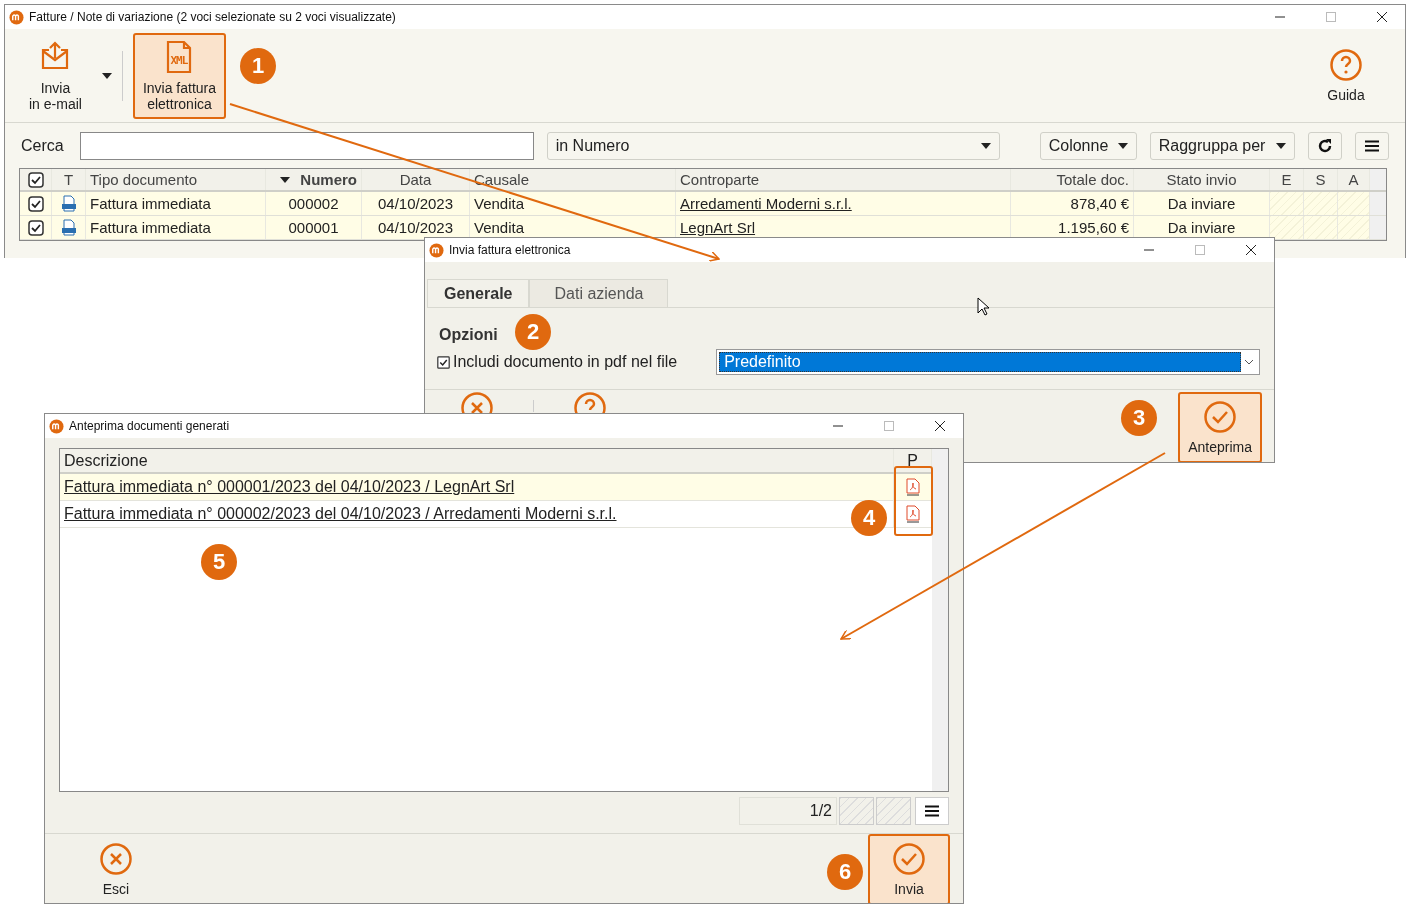  I want to click on counterpart-link: Arredamenti Moderni s.r.l., so click(766, 203).